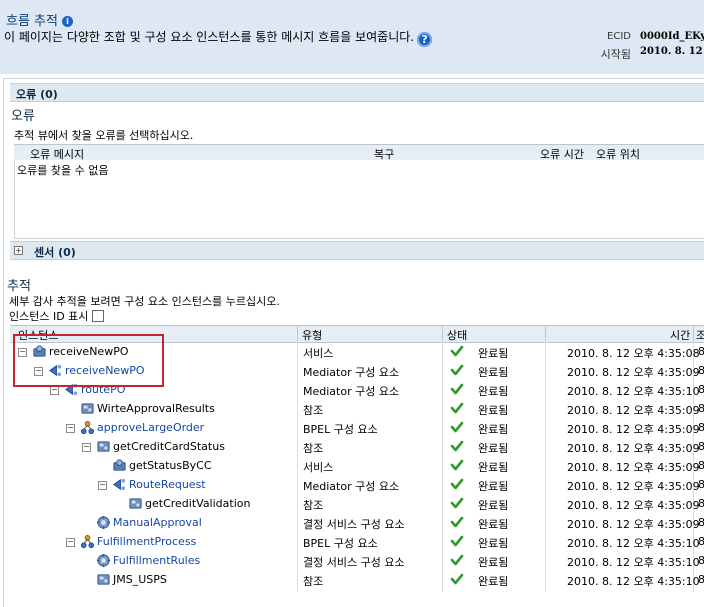 The image size is (704, 607). Describe the element at coordinates (156, 560) in the screenshot. I see `instance-name: FulfillmentRules` at that location.